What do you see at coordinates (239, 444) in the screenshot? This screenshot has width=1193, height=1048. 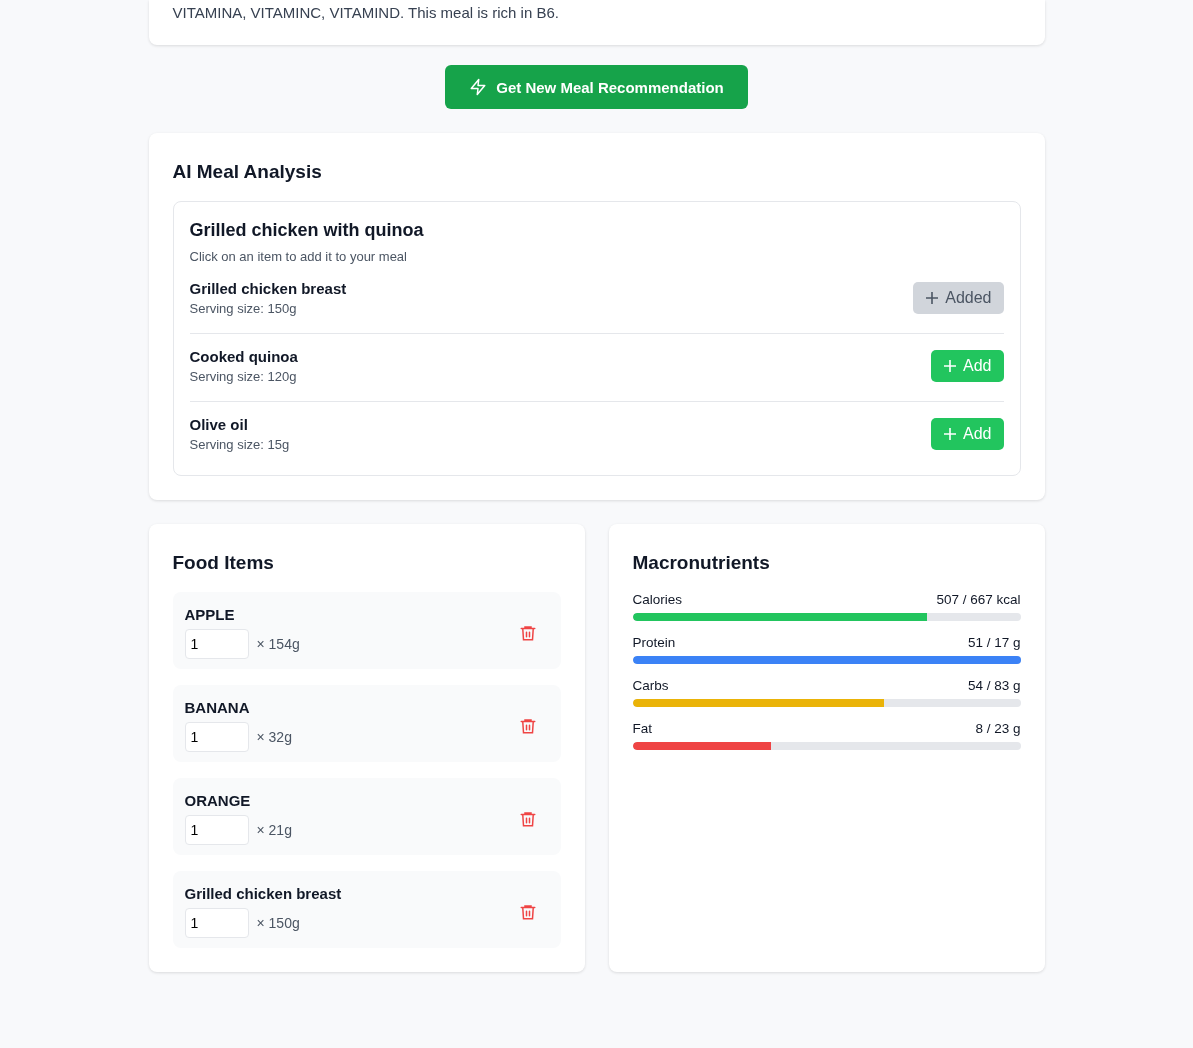 I see `serving-size: Serving size: 15g` at bounding box center [239, 444].